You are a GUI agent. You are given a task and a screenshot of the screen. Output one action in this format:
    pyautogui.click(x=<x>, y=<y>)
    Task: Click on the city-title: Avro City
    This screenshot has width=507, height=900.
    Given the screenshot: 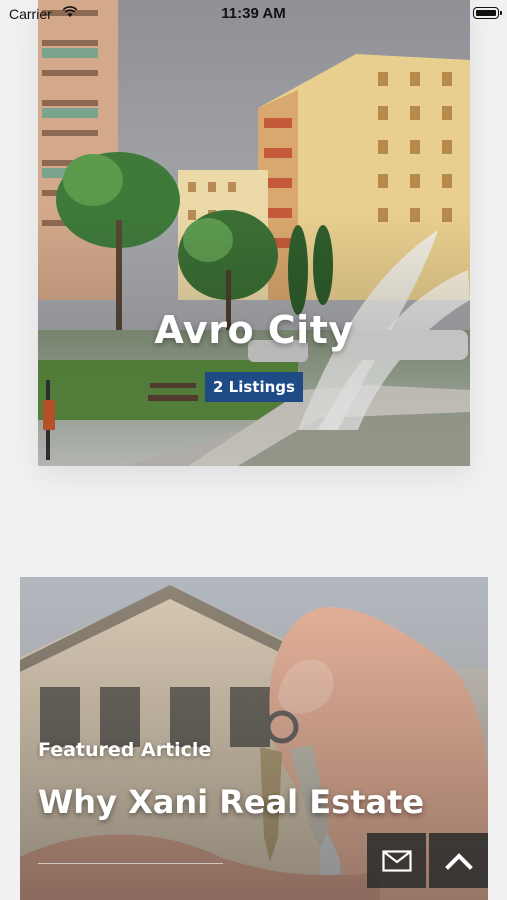 What is the action you would take?
    pyautogui.click(x=254, y=330)
    